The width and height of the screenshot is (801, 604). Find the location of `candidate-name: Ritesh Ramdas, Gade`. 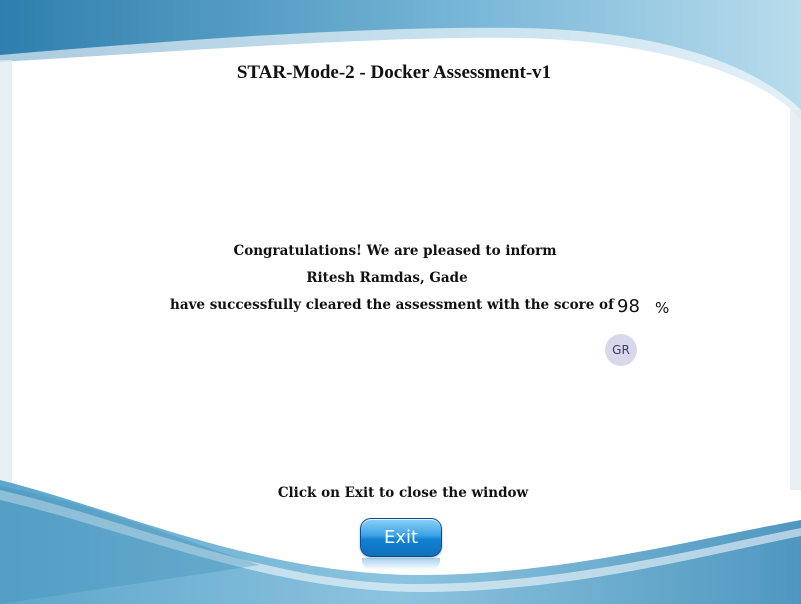

candidate-name: Ritesh Ramdas, Gade is located at coordinates (387, 278).